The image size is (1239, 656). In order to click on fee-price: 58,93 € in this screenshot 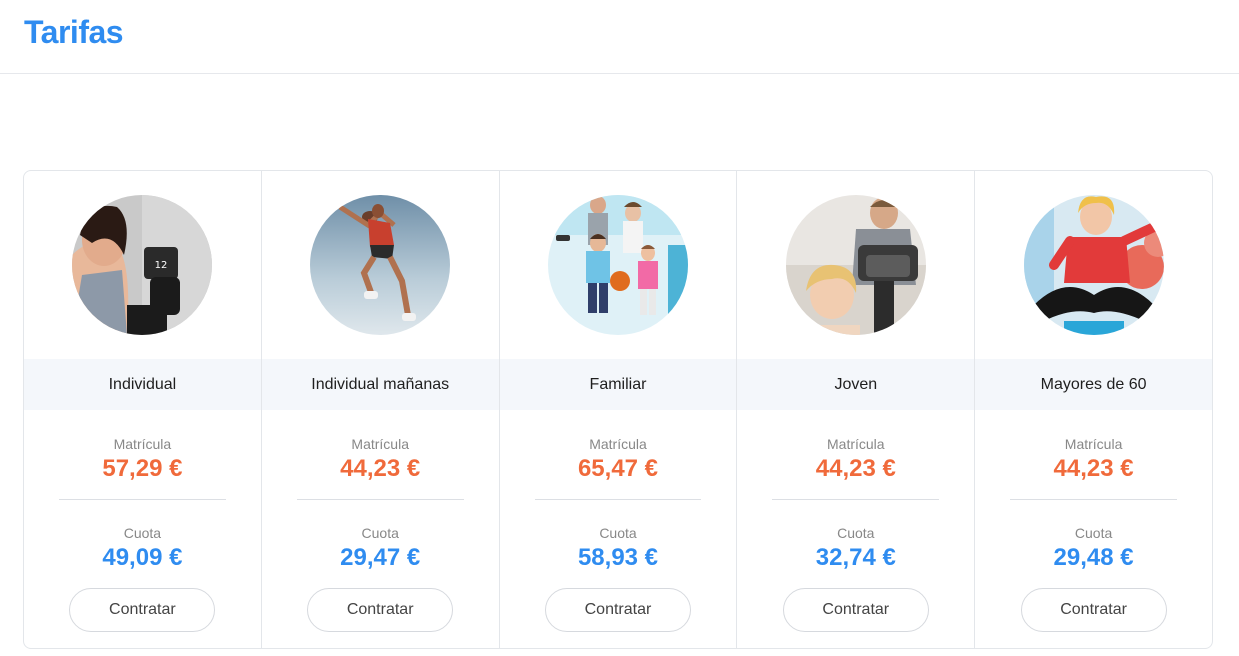, I will do `click(618, 557)`.